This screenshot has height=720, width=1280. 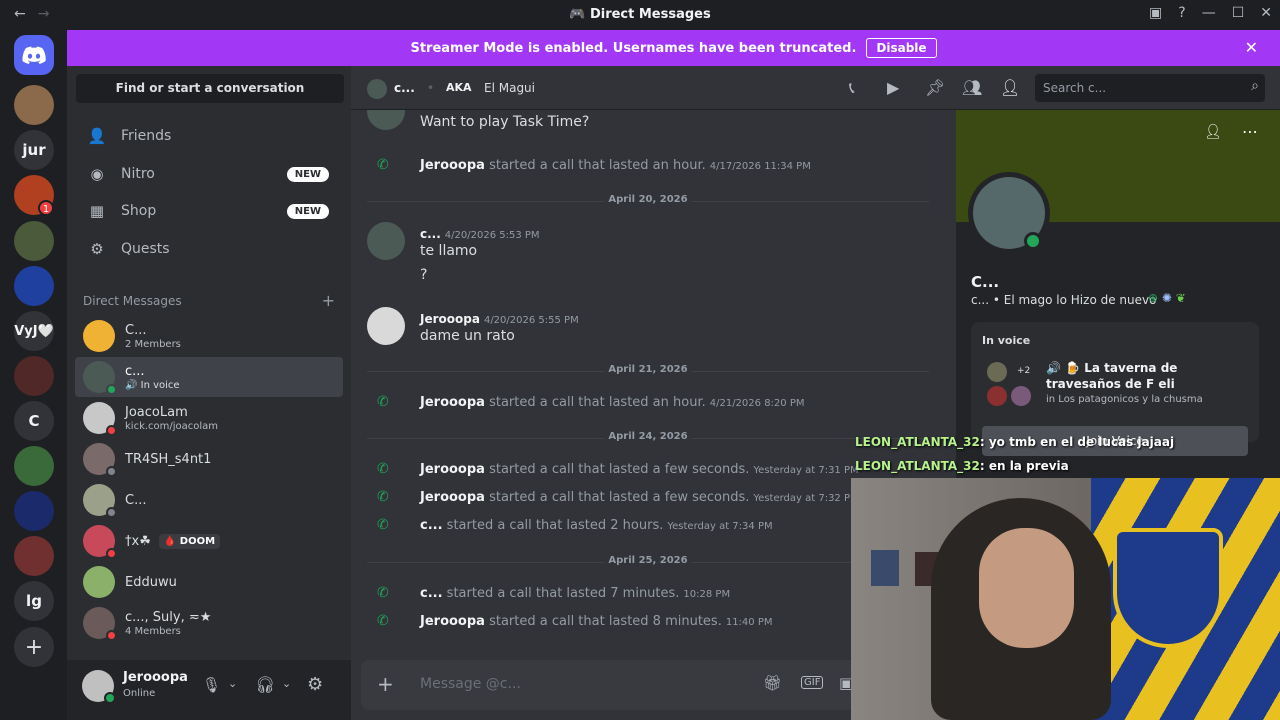 I want to click on message-author: Jerooopa, so click(x=450, y=319).